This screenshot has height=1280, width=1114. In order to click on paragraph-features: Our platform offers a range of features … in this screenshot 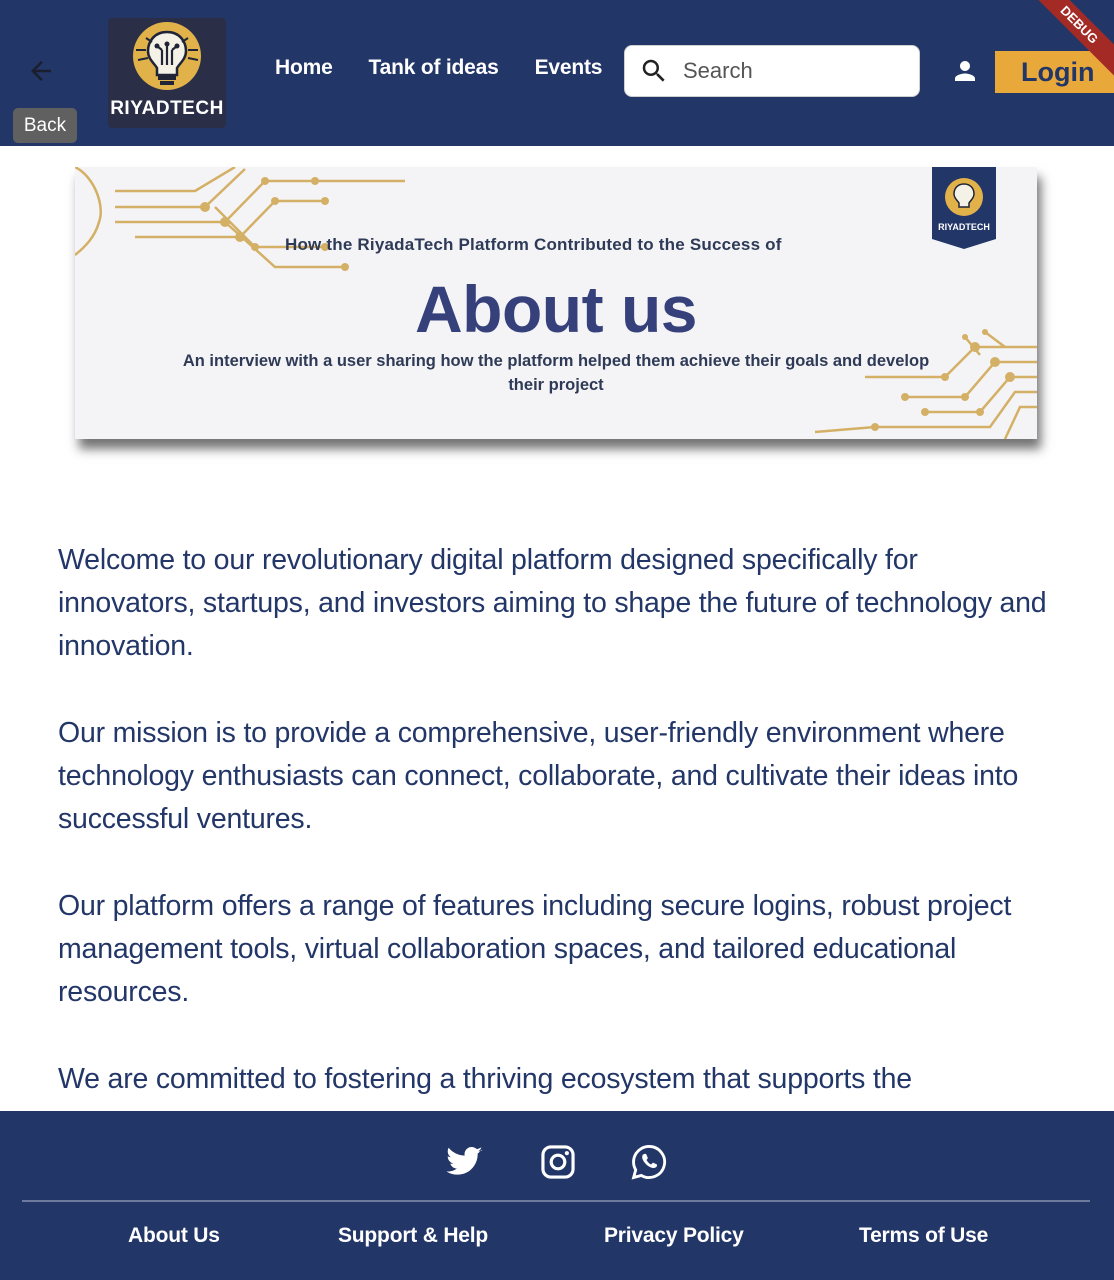, I will do `click(535, 949)`.